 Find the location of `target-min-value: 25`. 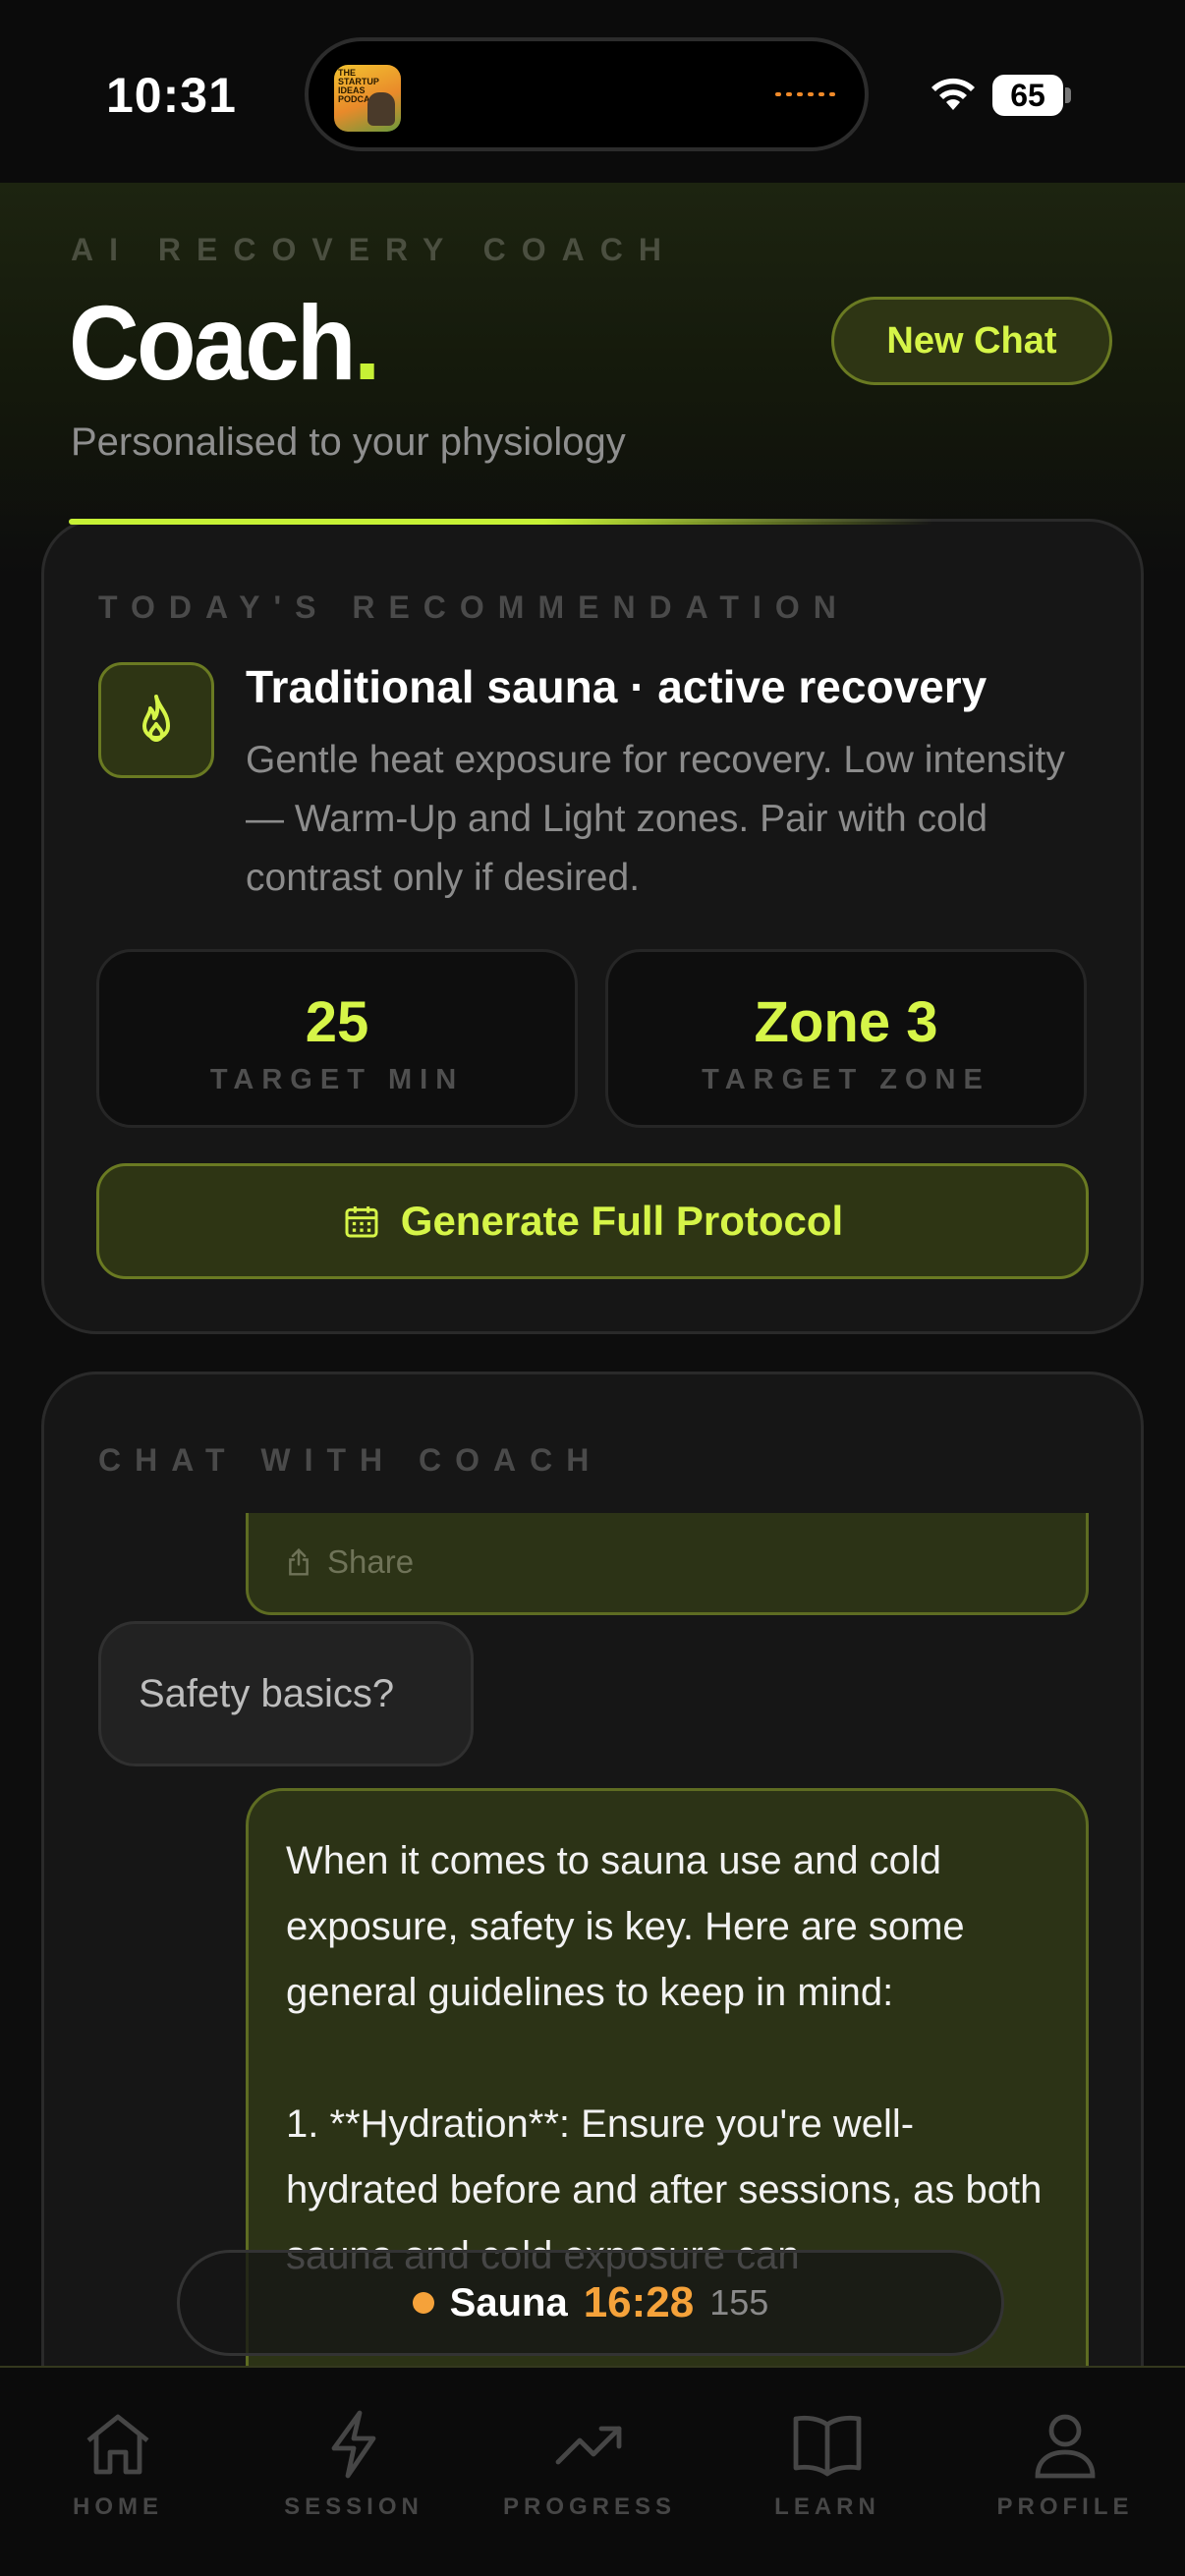

target-min-value: 25 is located at coordinates (337, 1022).